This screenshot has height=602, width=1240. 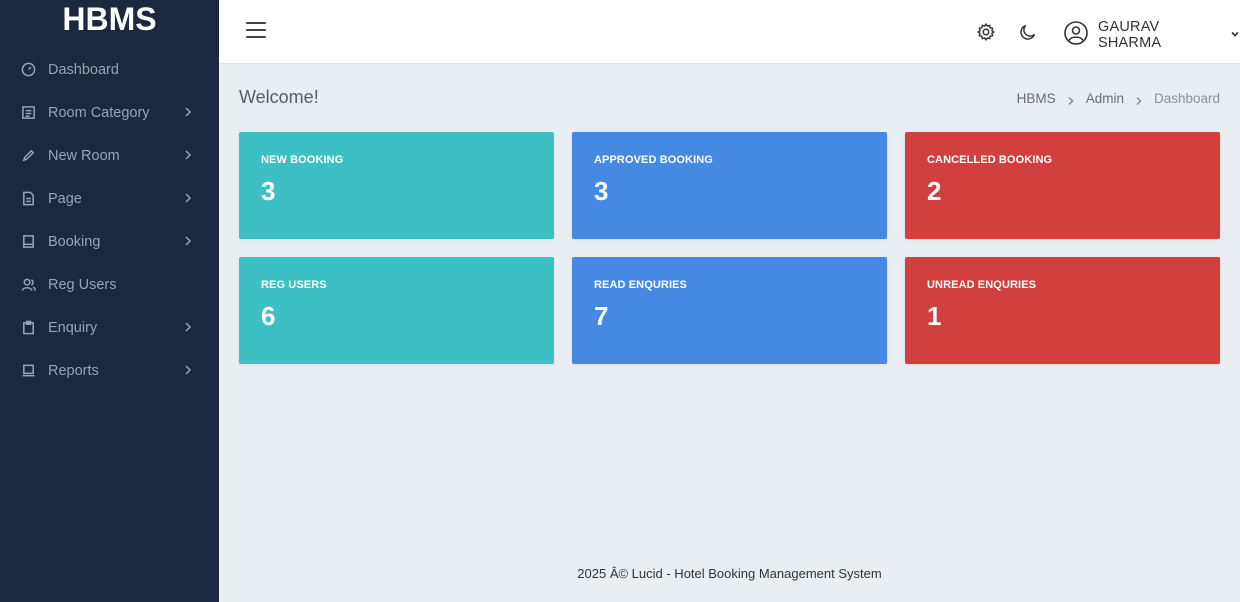 What do you see at coordinates (729, 185) in the screenshot?
I see `stat-card-approved-booking: APPROVED BOOKING 3` at bounding box center [729, 185].